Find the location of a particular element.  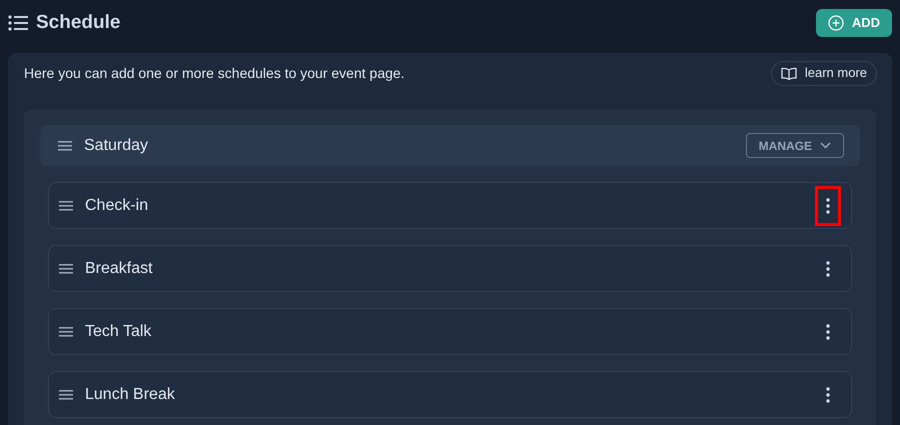

item-title: Tech Talk is located at coordinates (118, 332).